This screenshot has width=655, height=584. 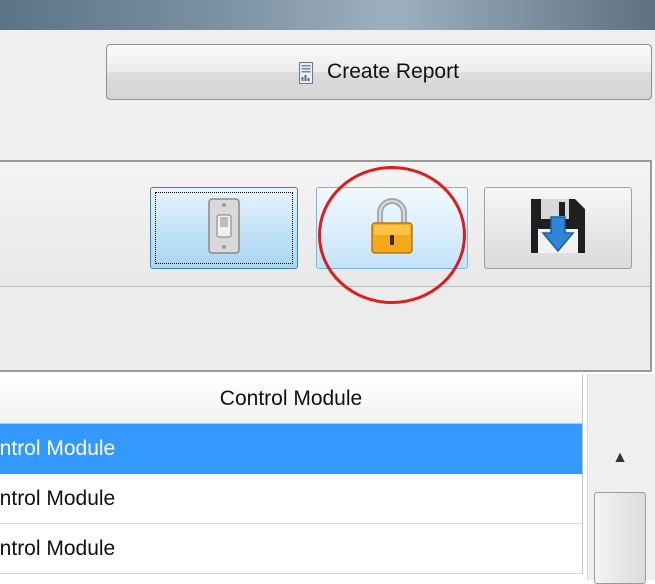 What do you see at coordinates (325, 328) in the screenshot?
I see `toolbar-subpanel` at bounding box center [325, 328].